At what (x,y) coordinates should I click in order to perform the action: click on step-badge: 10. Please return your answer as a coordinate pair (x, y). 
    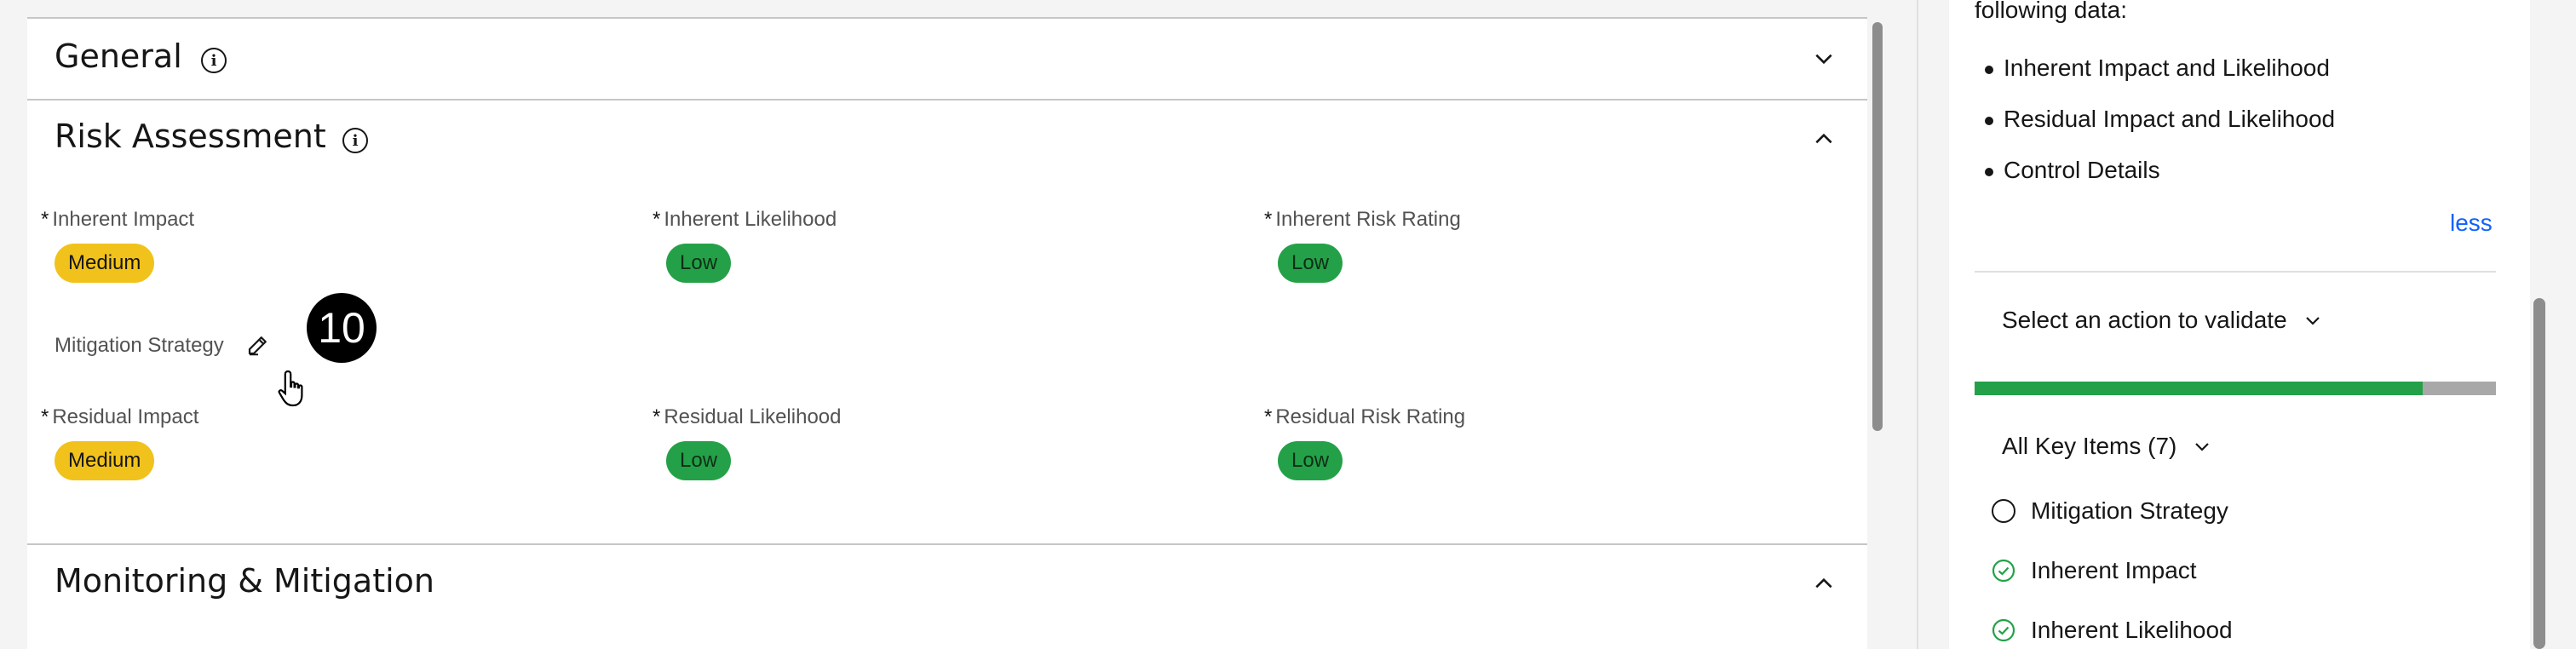
    Looking at the image, I should click on (342, 328).